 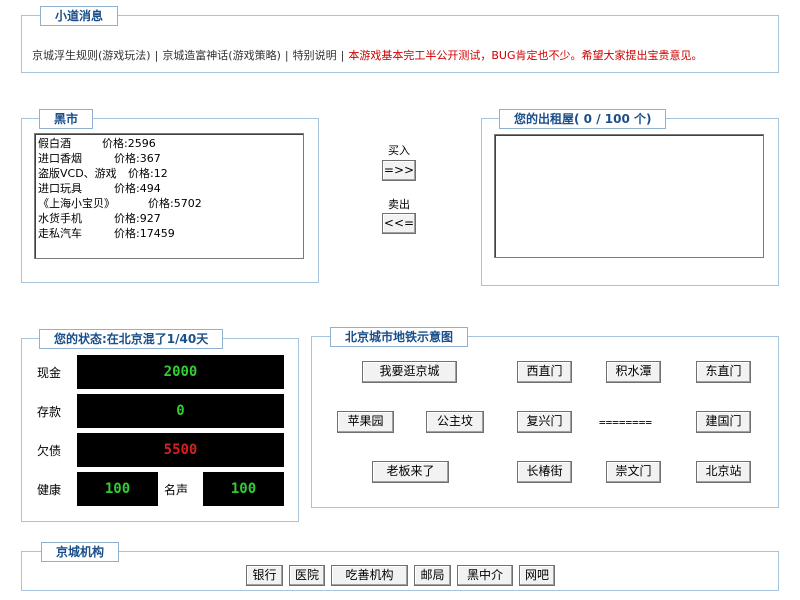 I want to click on item-price: 12, so click(x=160, y=173).